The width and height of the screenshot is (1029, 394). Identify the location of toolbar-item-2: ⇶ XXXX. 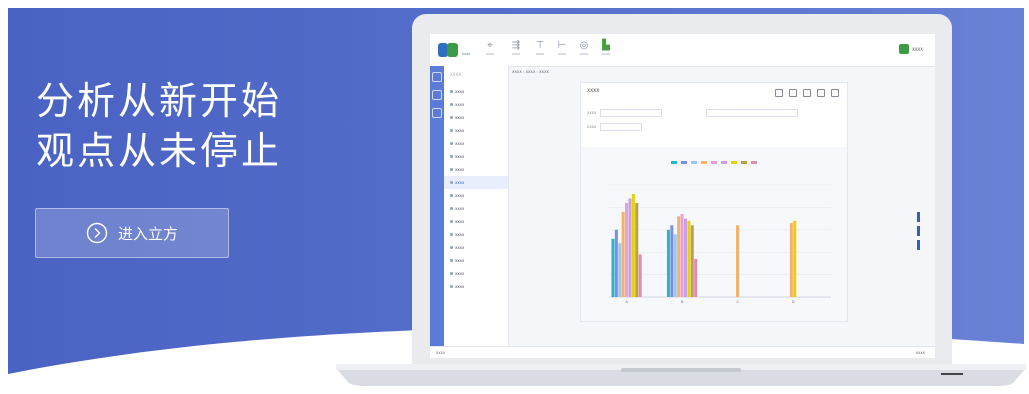
(516, 51).